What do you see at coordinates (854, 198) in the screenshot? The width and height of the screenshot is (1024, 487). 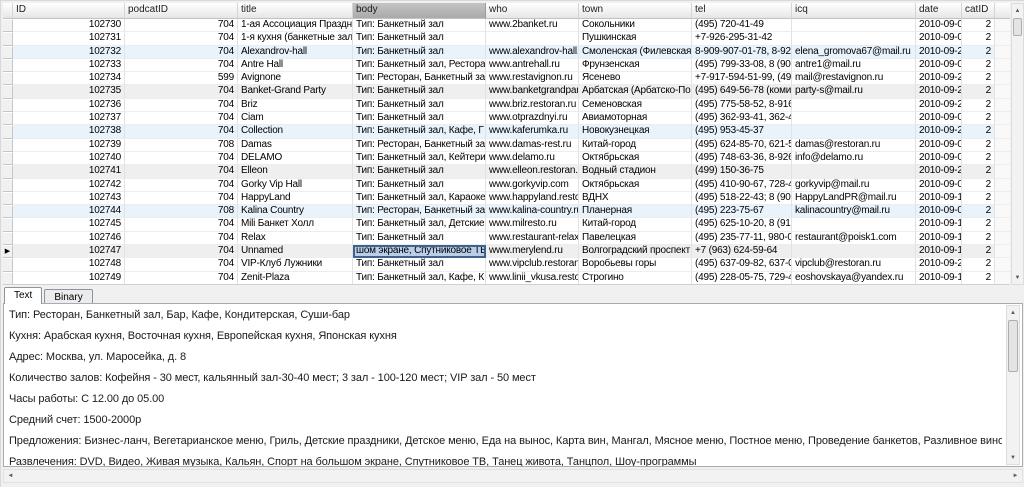 I see `grid-cell-icq: HappyLandPR@mail.ru` at bounding box center [854, 198].